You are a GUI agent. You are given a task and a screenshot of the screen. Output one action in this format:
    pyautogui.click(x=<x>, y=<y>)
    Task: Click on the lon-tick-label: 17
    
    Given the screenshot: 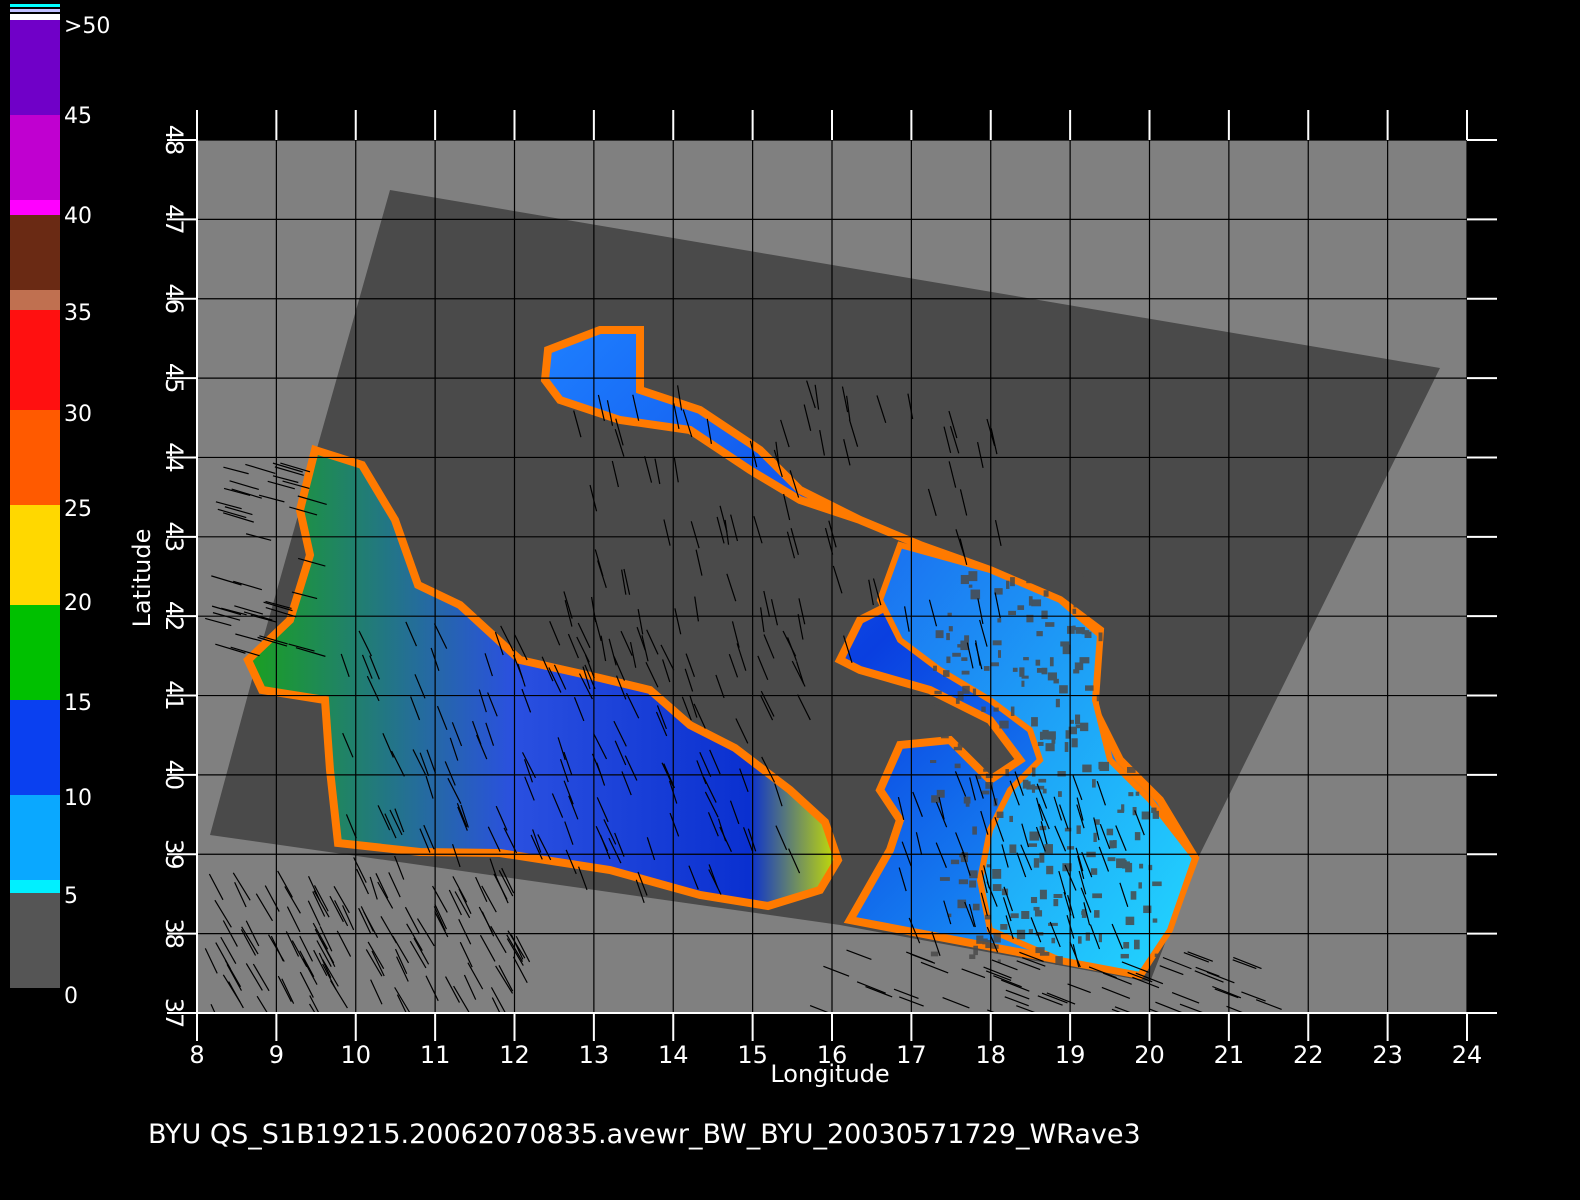 What is the action you would take?
    pyautogui.click(x=911, y=1055)
    